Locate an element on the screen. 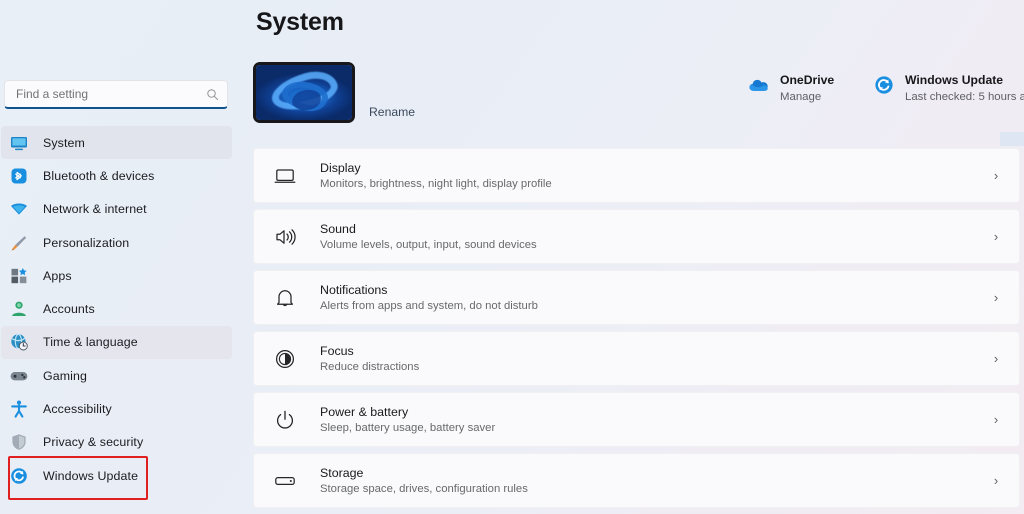 This screenshot has width=1024, height=514. scrollbar-track is located at coordinates (1012, 139).